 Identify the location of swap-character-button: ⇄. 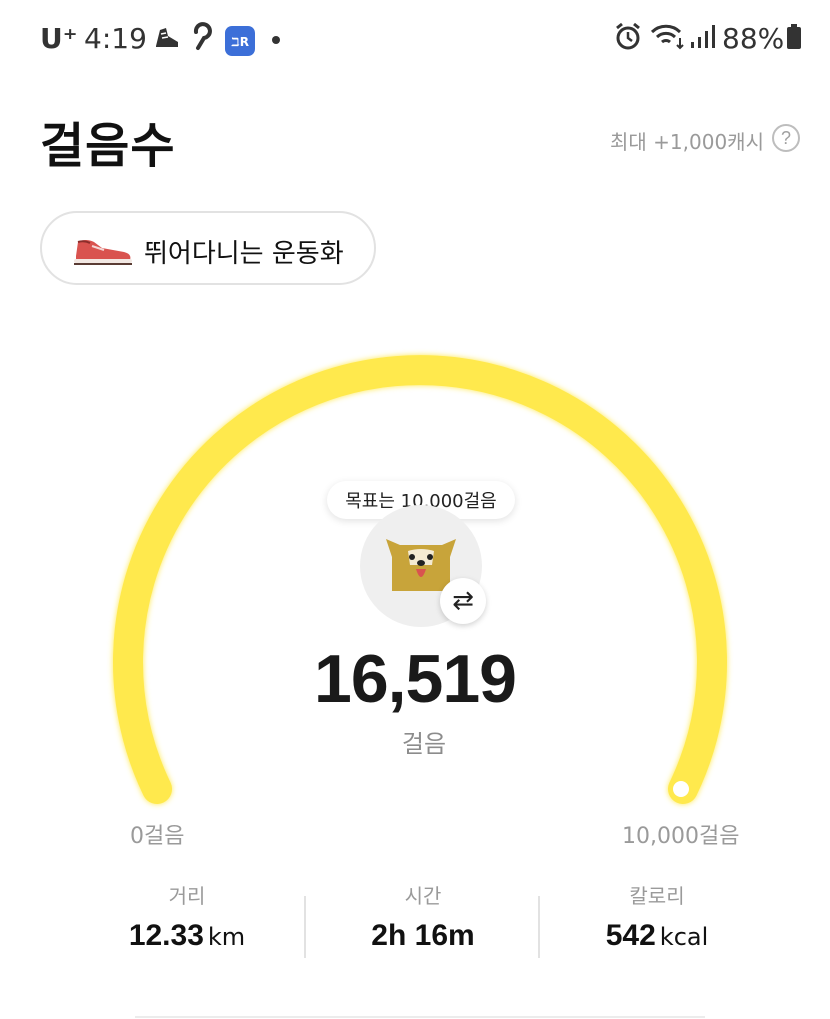
(463, 601).